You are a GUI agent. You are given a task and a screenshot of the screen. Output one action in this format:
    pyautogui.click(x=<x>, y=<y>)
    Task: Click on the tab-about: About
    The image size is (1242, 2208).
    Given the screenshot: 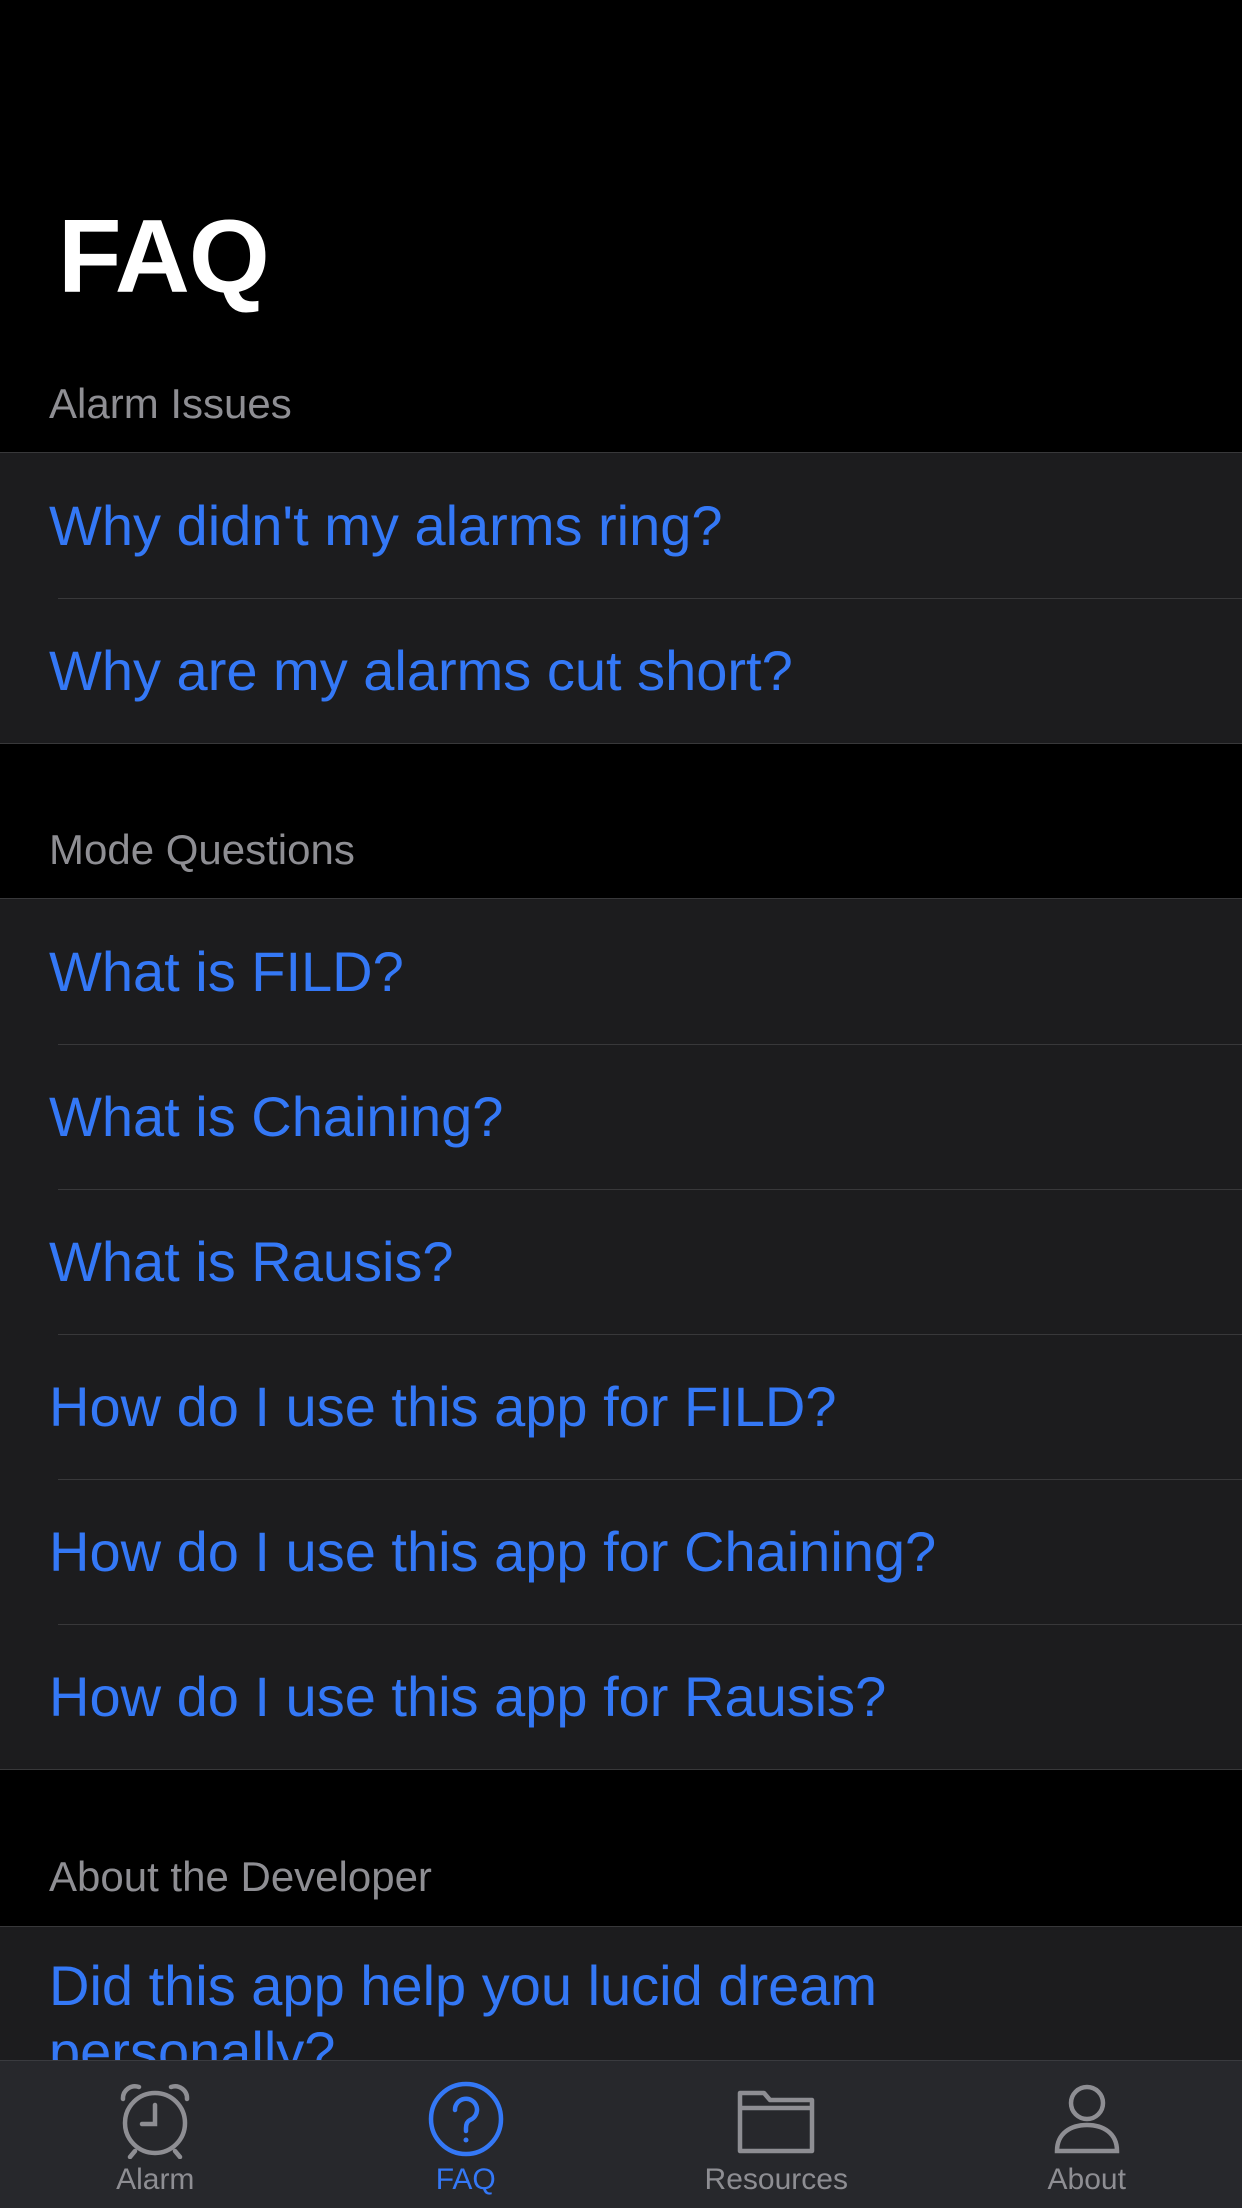 What is the action you would take?
    pyautogui.click(x=1087, y=2134)
    